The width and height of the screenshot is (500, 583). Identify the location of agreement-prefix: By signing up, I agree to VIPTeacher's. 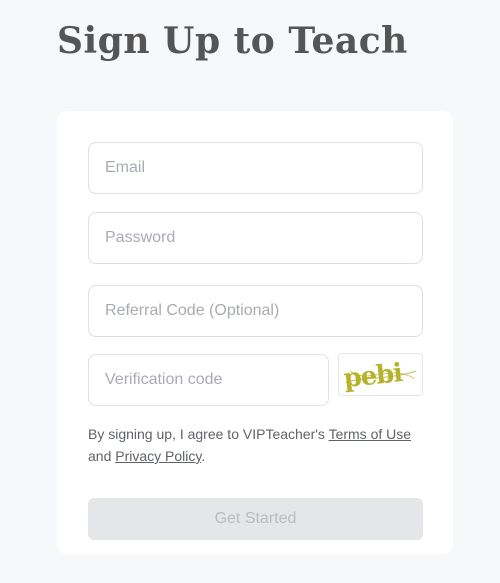
(206, 434).